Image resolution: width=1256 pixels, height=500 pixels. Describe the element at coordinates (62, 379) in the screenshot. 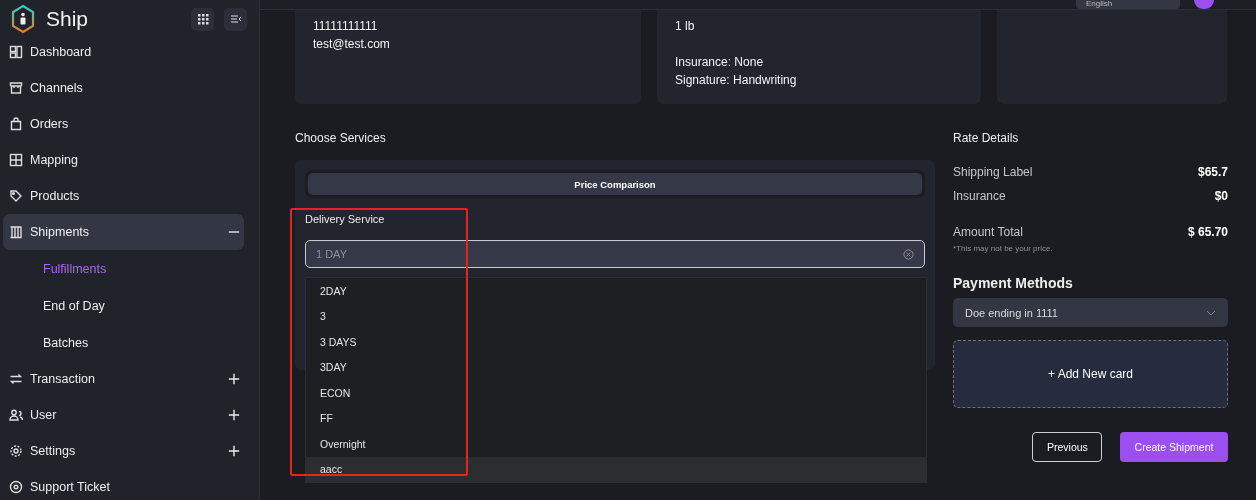

I see `nav-label: Transaction` at that location.